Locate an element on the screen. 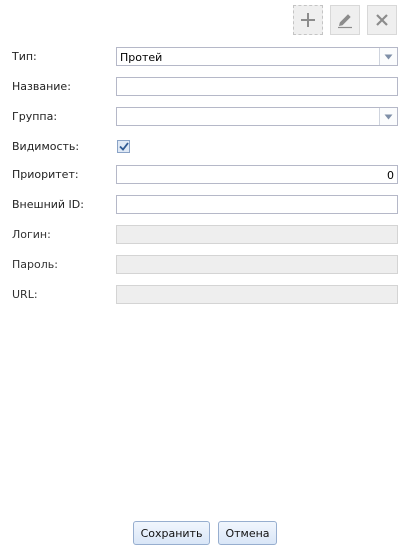  save-button: Сохранить is located at coordinates (171, 533).